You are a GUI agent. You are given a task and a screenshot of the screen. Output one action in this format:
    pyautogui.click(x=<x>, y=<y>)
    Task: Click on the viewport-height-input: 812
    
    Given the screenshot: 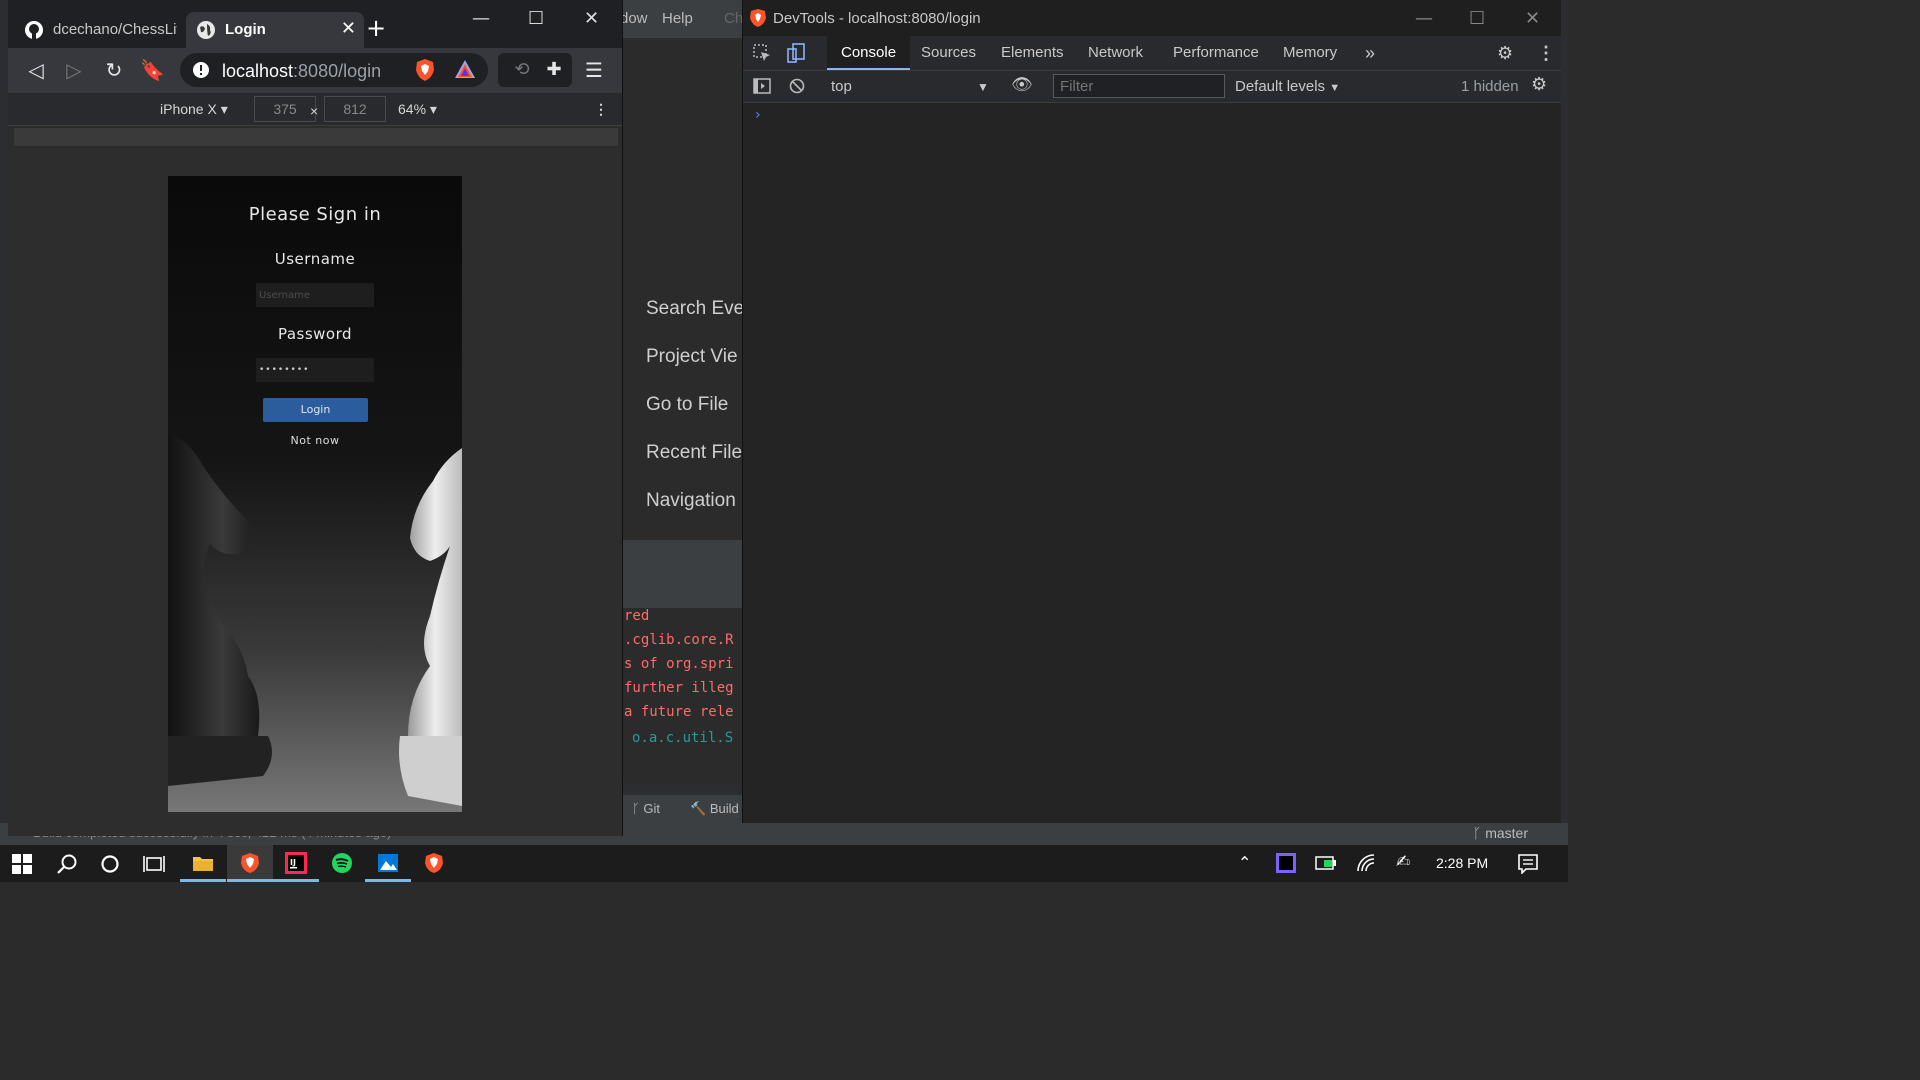 What is the action you would take?
    pyautogui.click(x=355, y=109)
    